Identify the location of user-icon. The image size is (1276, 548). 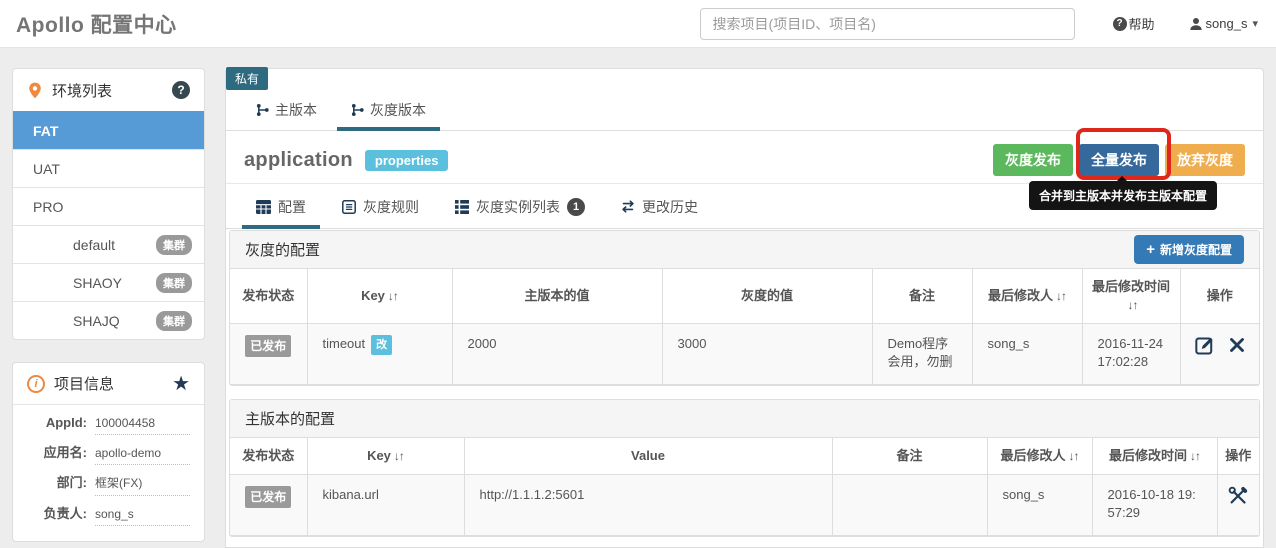
(1196, 24).